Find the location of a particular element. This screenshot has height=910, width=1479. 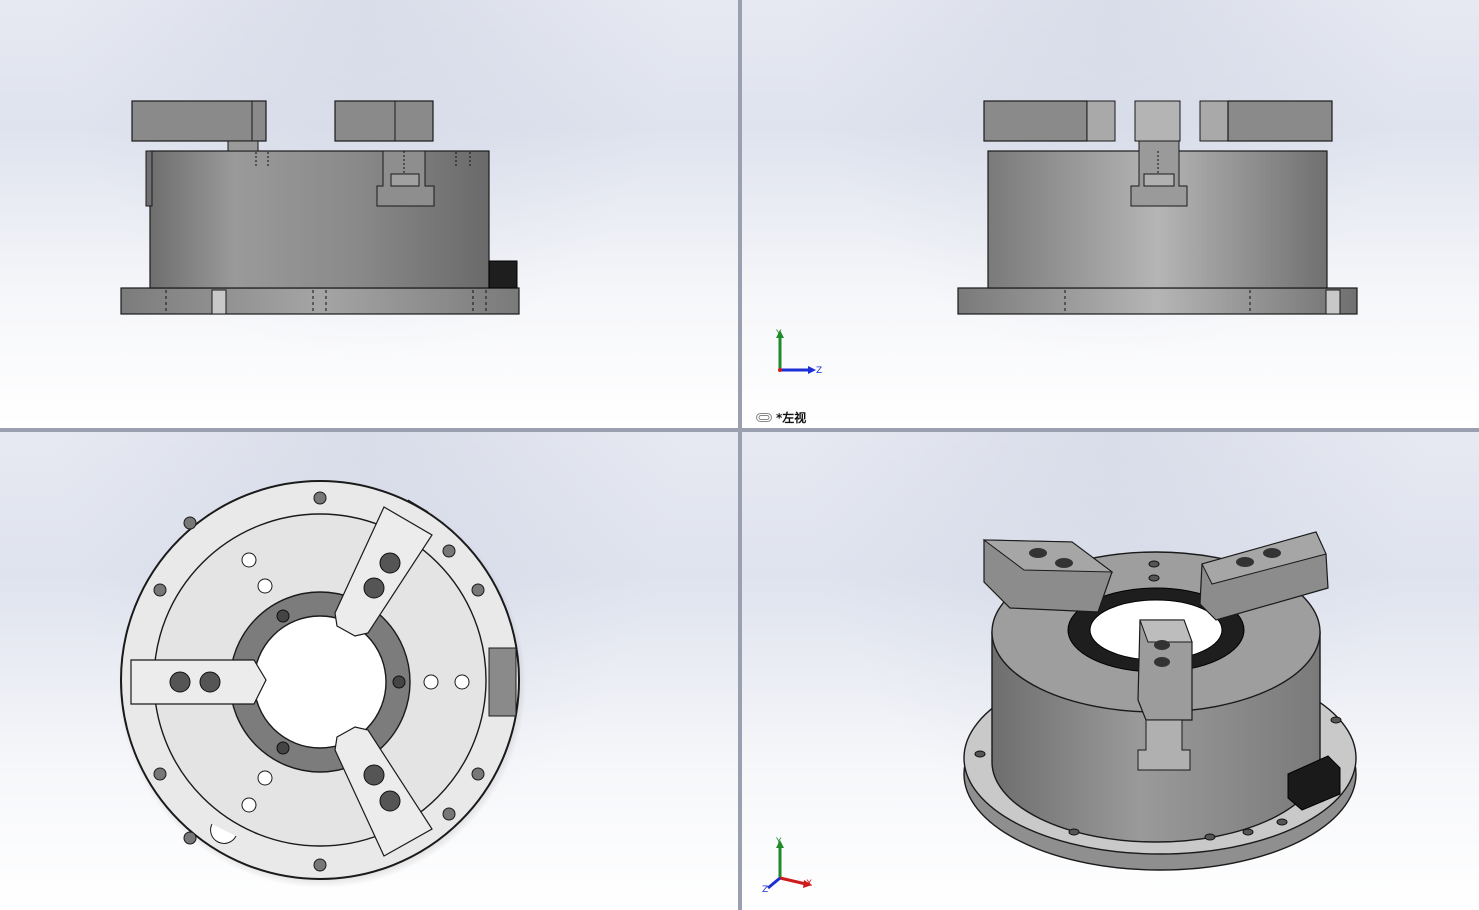

chuck-body is located at coordinates (319, 219).